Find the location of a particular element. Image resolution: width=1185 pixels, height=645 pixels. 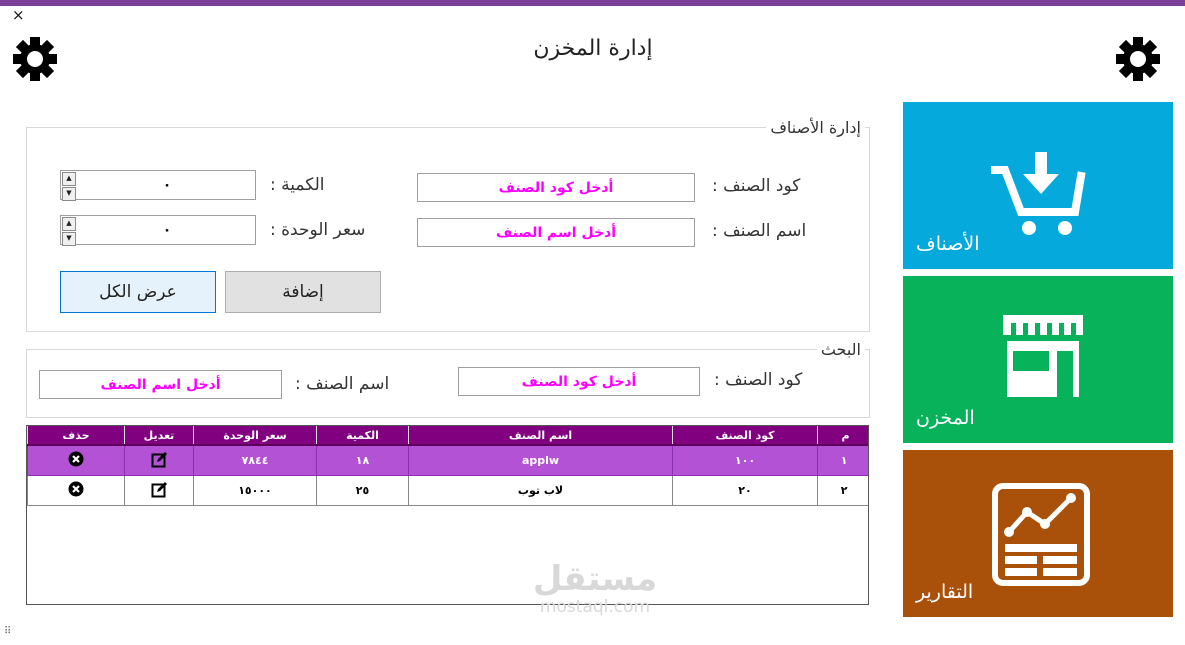

quantity-value: ٠ is located at coordinates (167, 185).